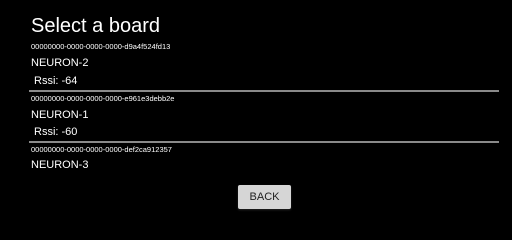 The image size is (512, 240). What do you see at coordinates (264, 197) in the screenshot?
I see `back-button: BACK` at bounding box center [264, 197].